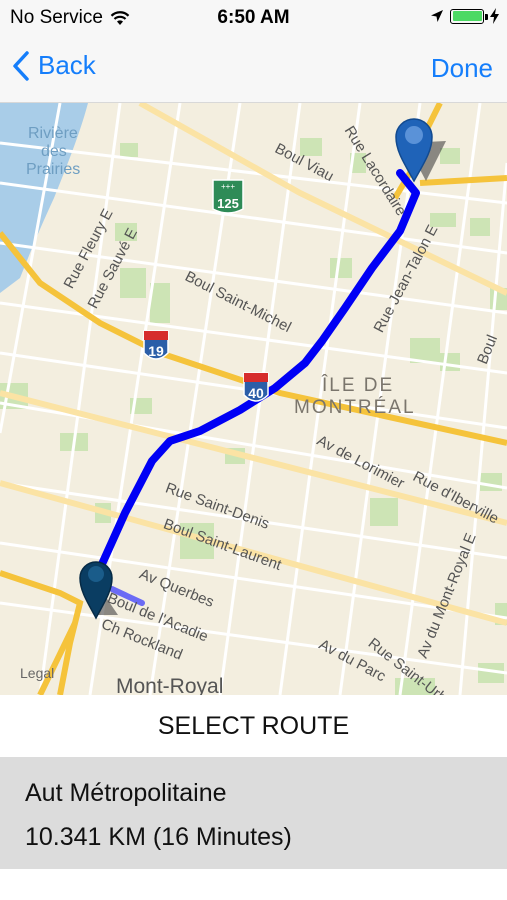 This screenshot has width=507, height=900. I want to click on water-label-line1: Rivière, so click(53, 133).